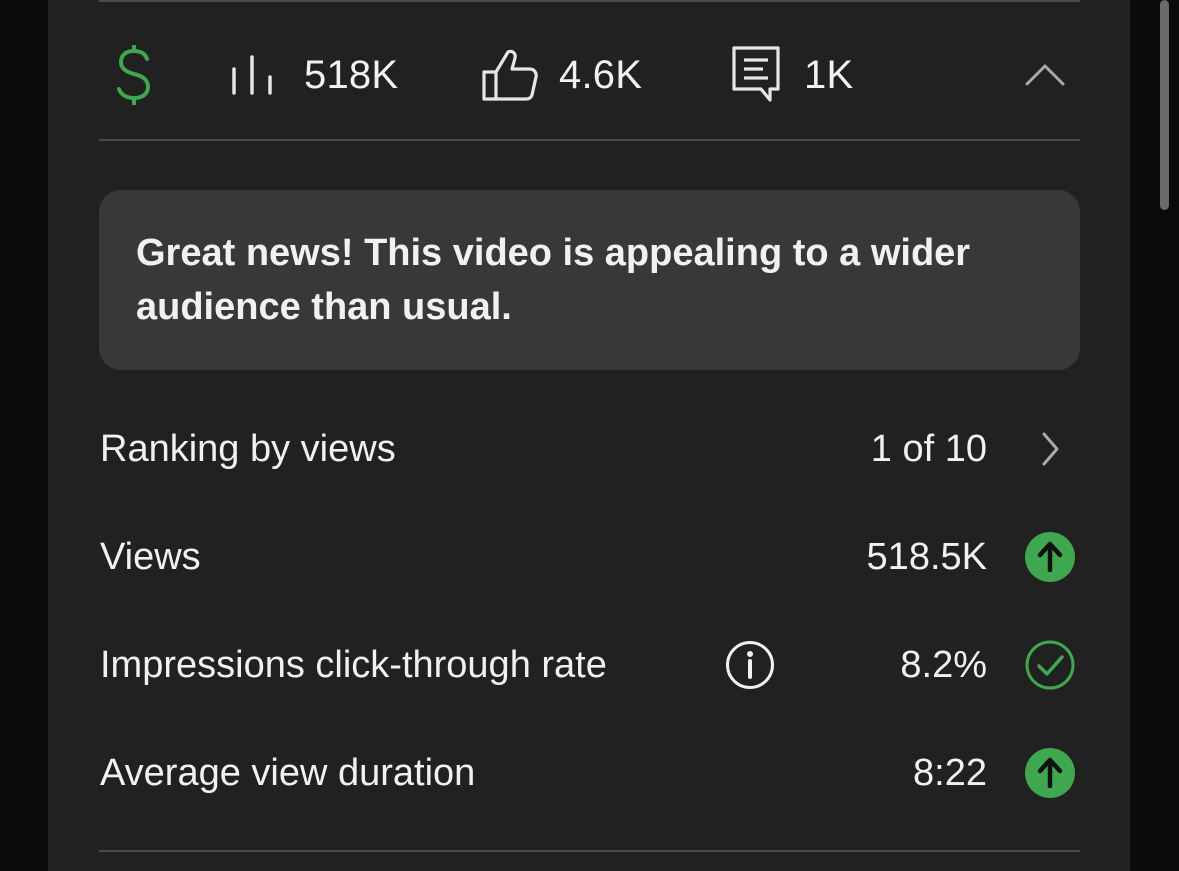 The height and width of the screenshot is (871, 1179). I want to click on likes-stat: 4.6K, so click(561, 75).